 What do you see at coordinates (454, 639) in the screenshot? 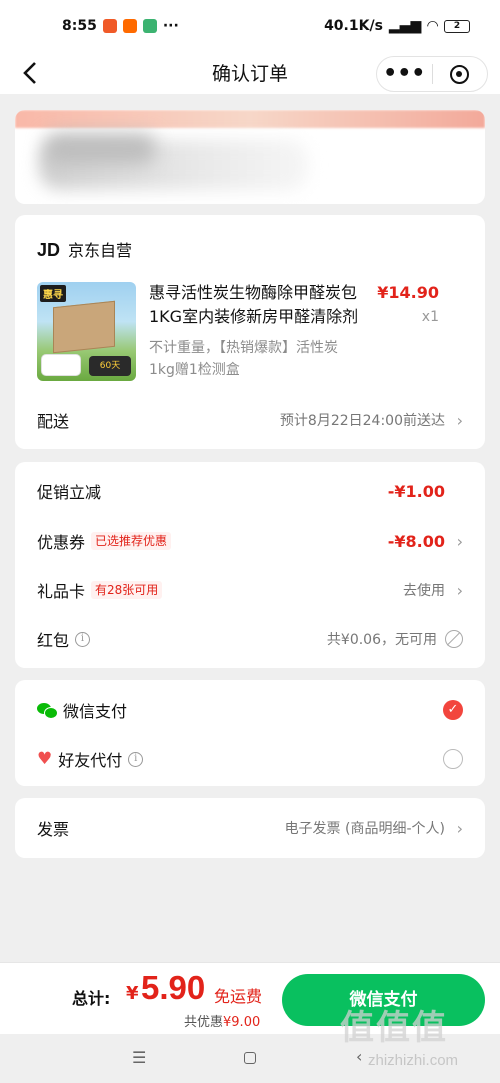
I see `unavailable-icon` at bounding box center [454, 639].